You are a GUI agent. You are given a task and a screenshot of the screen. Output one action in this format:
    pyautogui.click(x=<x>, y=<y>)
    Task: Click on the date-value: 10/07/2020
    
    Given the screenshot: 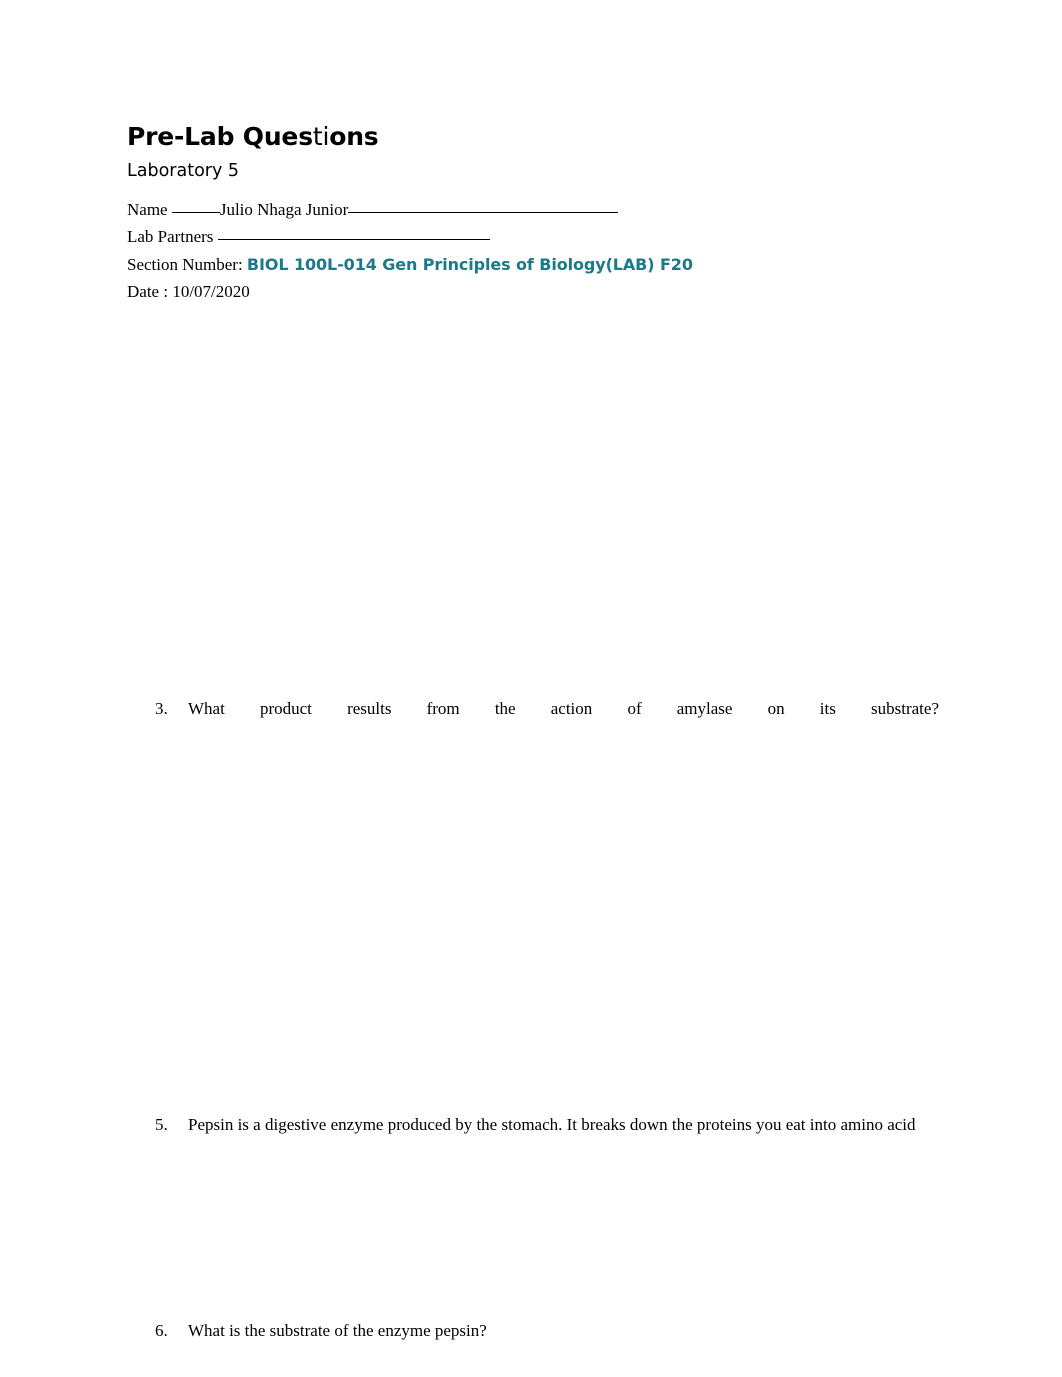 What is the action you would take?
    pyautogui.click(x=210, y=291)
    